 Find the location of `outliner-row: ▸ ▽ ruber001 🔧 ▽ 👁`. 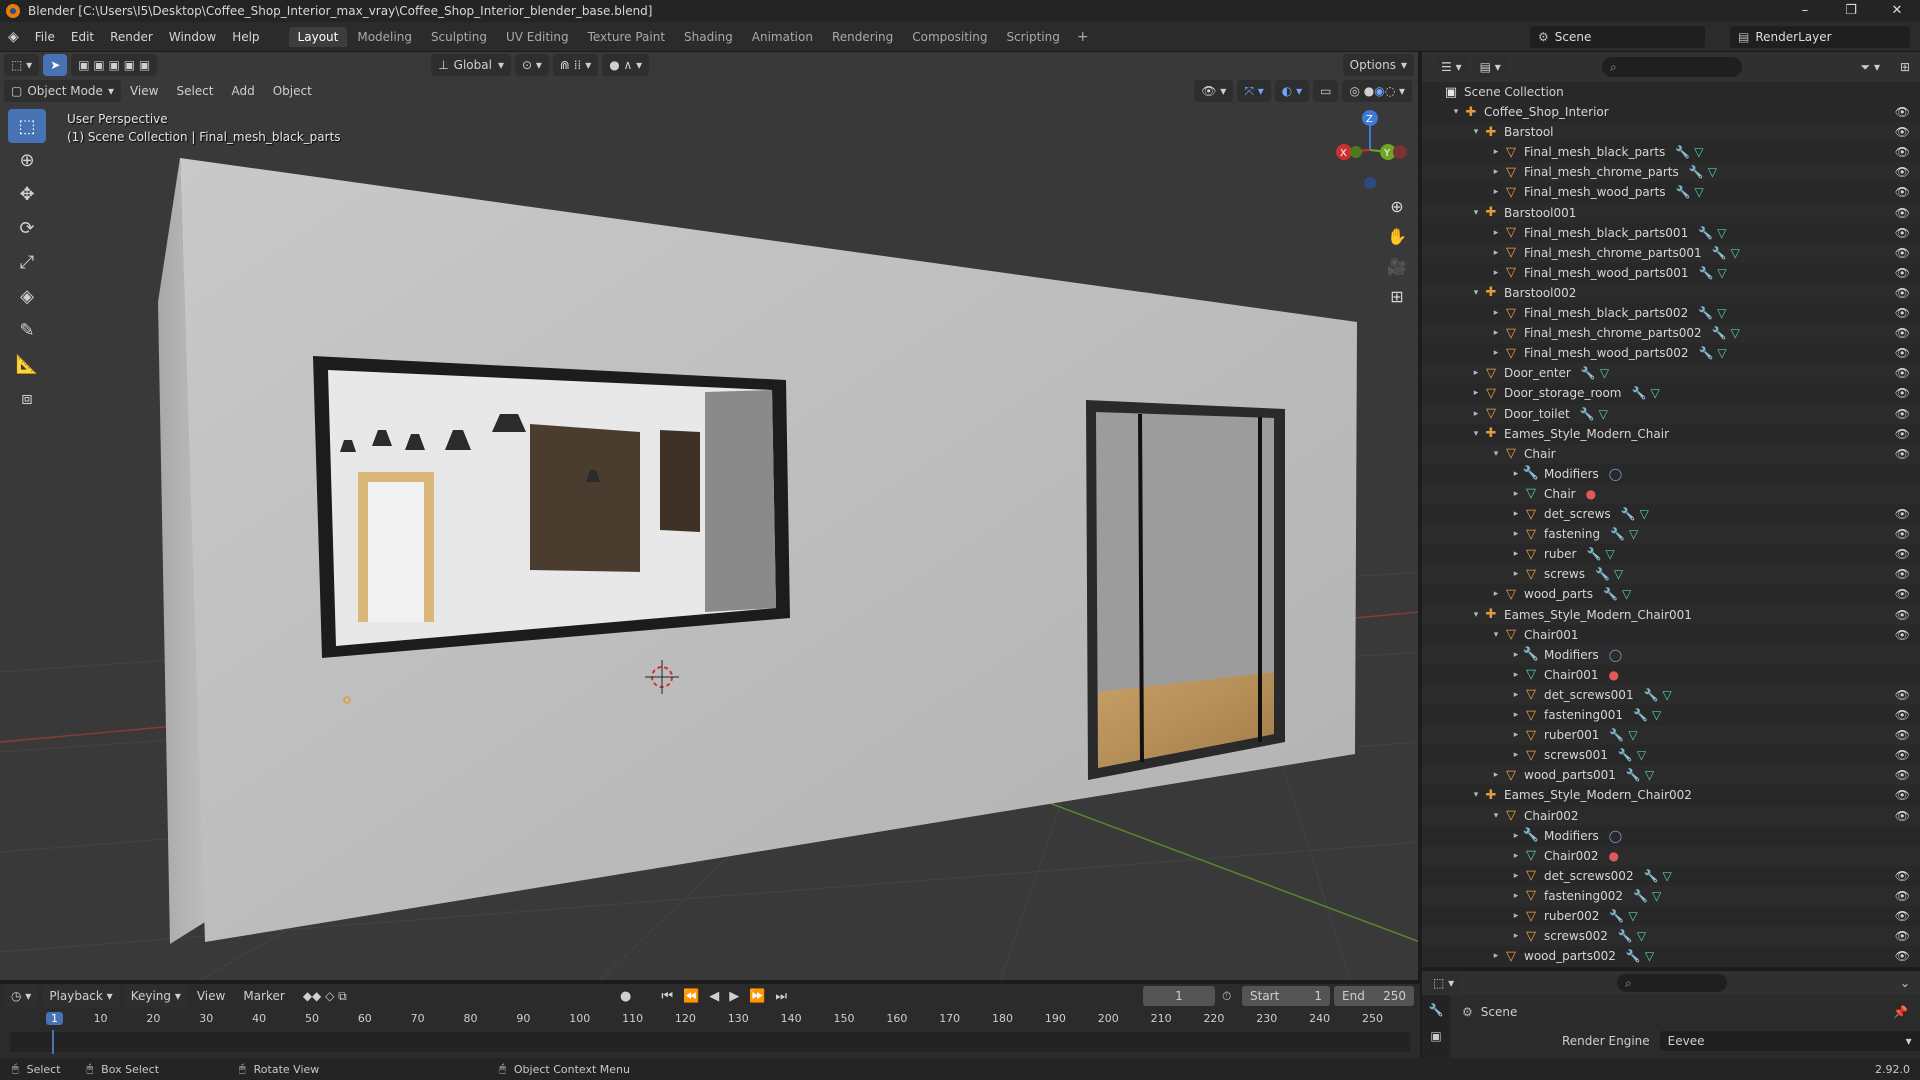

outliner-row: ▸ ▽ ruber001 🔧 ▽ 👁 is located at coordinates (1671, 735).